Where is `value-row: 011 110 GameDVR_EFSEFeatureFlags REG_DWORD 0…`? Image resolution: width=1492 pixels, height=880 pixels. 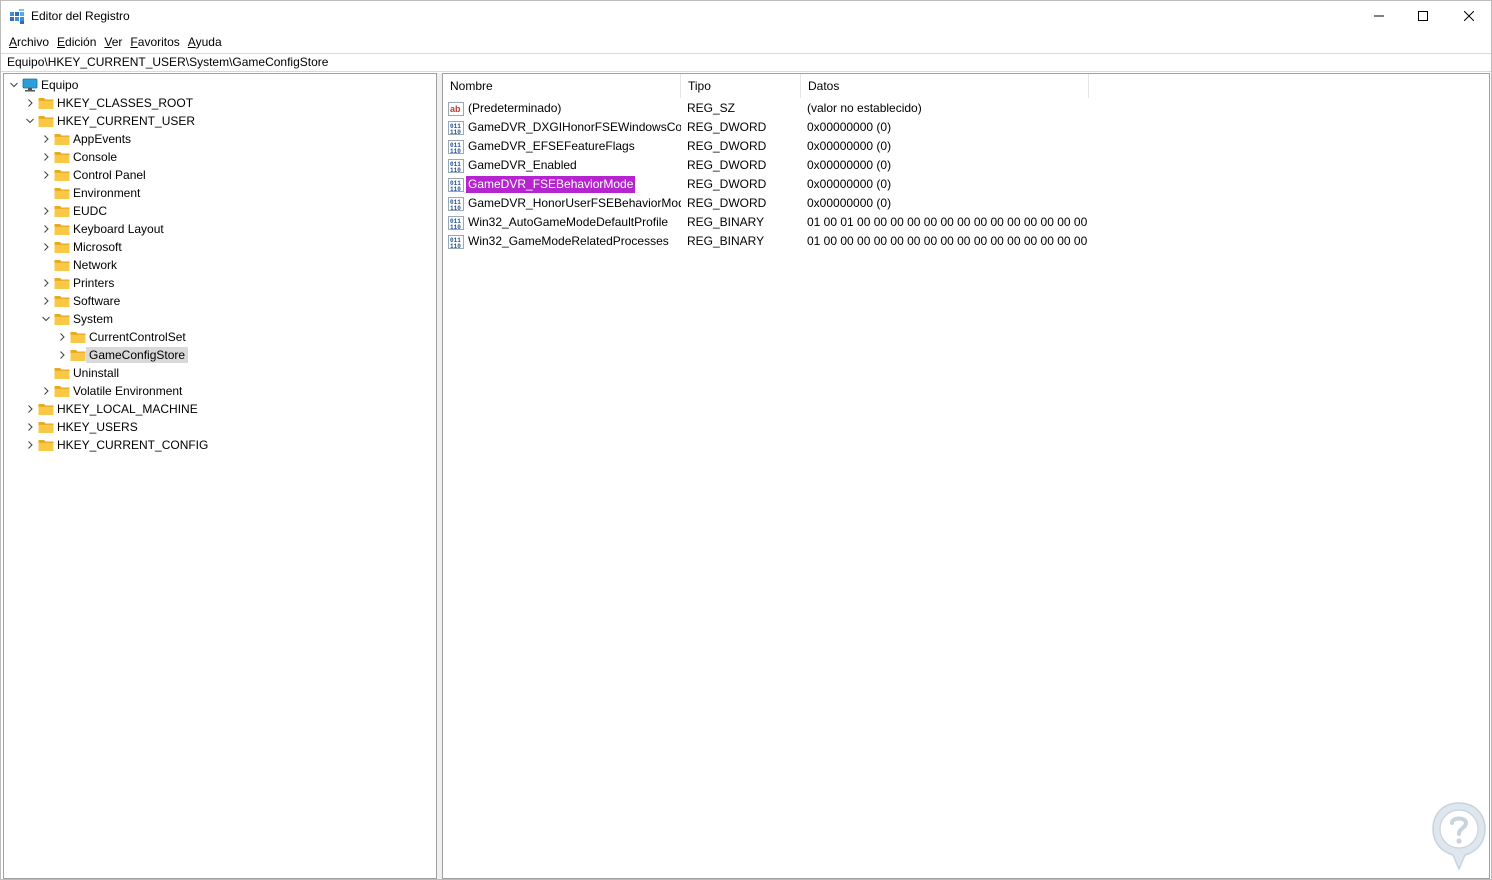
value-row: 011 110 GameDVR_EFSEFeatureFlags REG_DWORD 0… is located at coordinates (793, 146).